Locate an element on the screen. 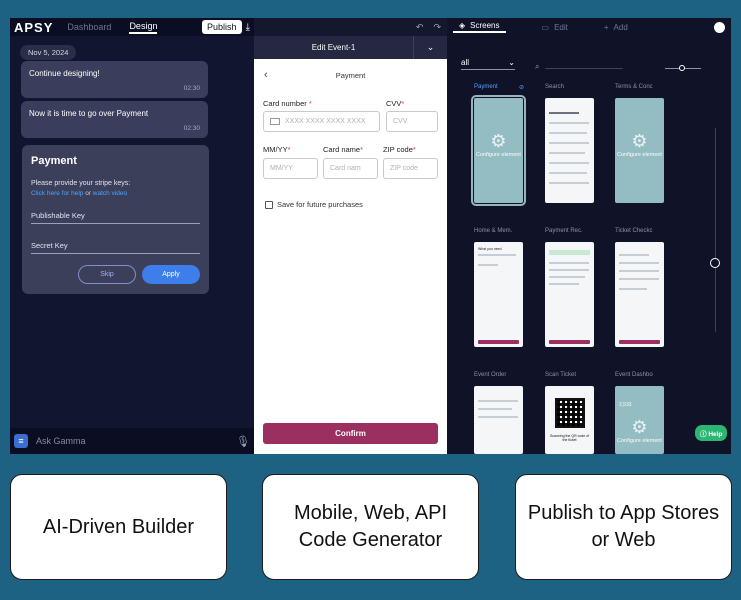 This screenshot has width=741, height=600. app-logo: APSY is located at coordinates (34, 27).